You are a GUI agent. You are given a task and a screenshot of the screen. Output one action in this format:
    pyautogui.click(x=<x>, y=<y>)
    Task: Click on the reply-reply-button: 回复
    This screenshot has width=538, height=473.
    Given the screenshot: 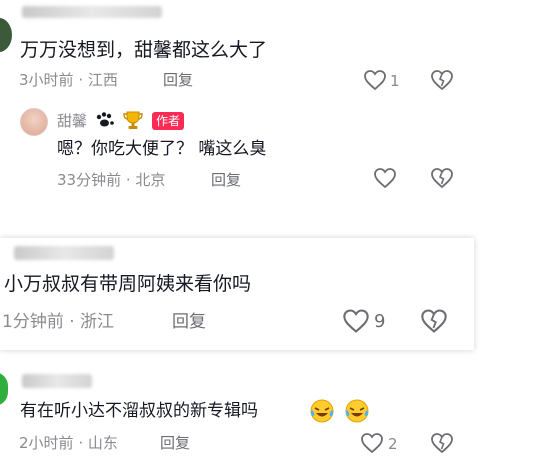 What is the action you would take?
    pyautogui.click(x=226, y=180)
    